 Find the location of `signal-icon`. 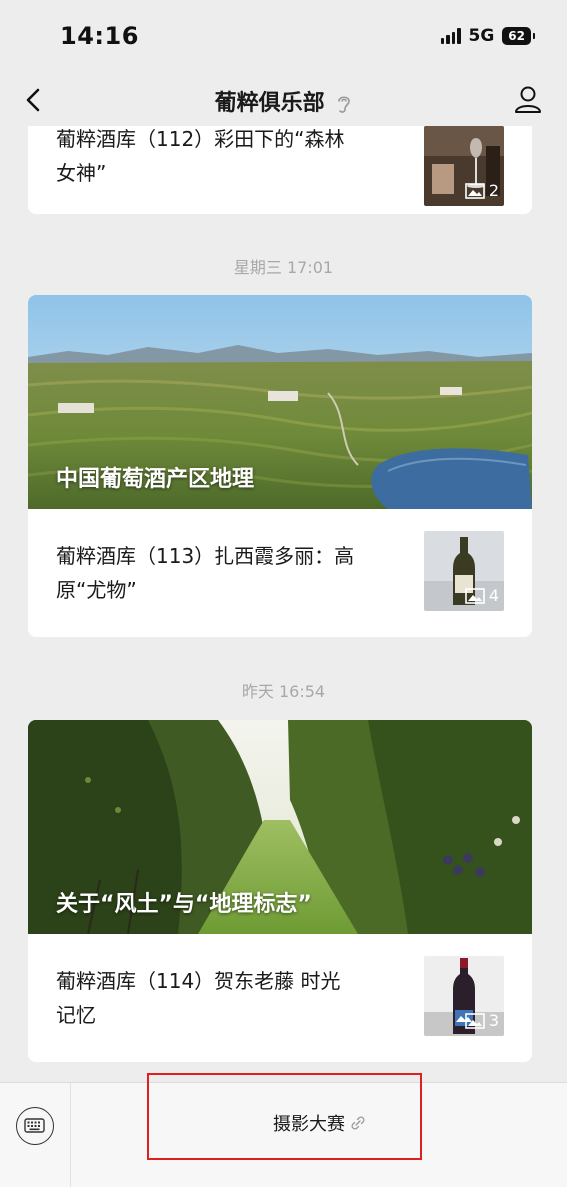

signal-icon is located at coordinates (450, 36).